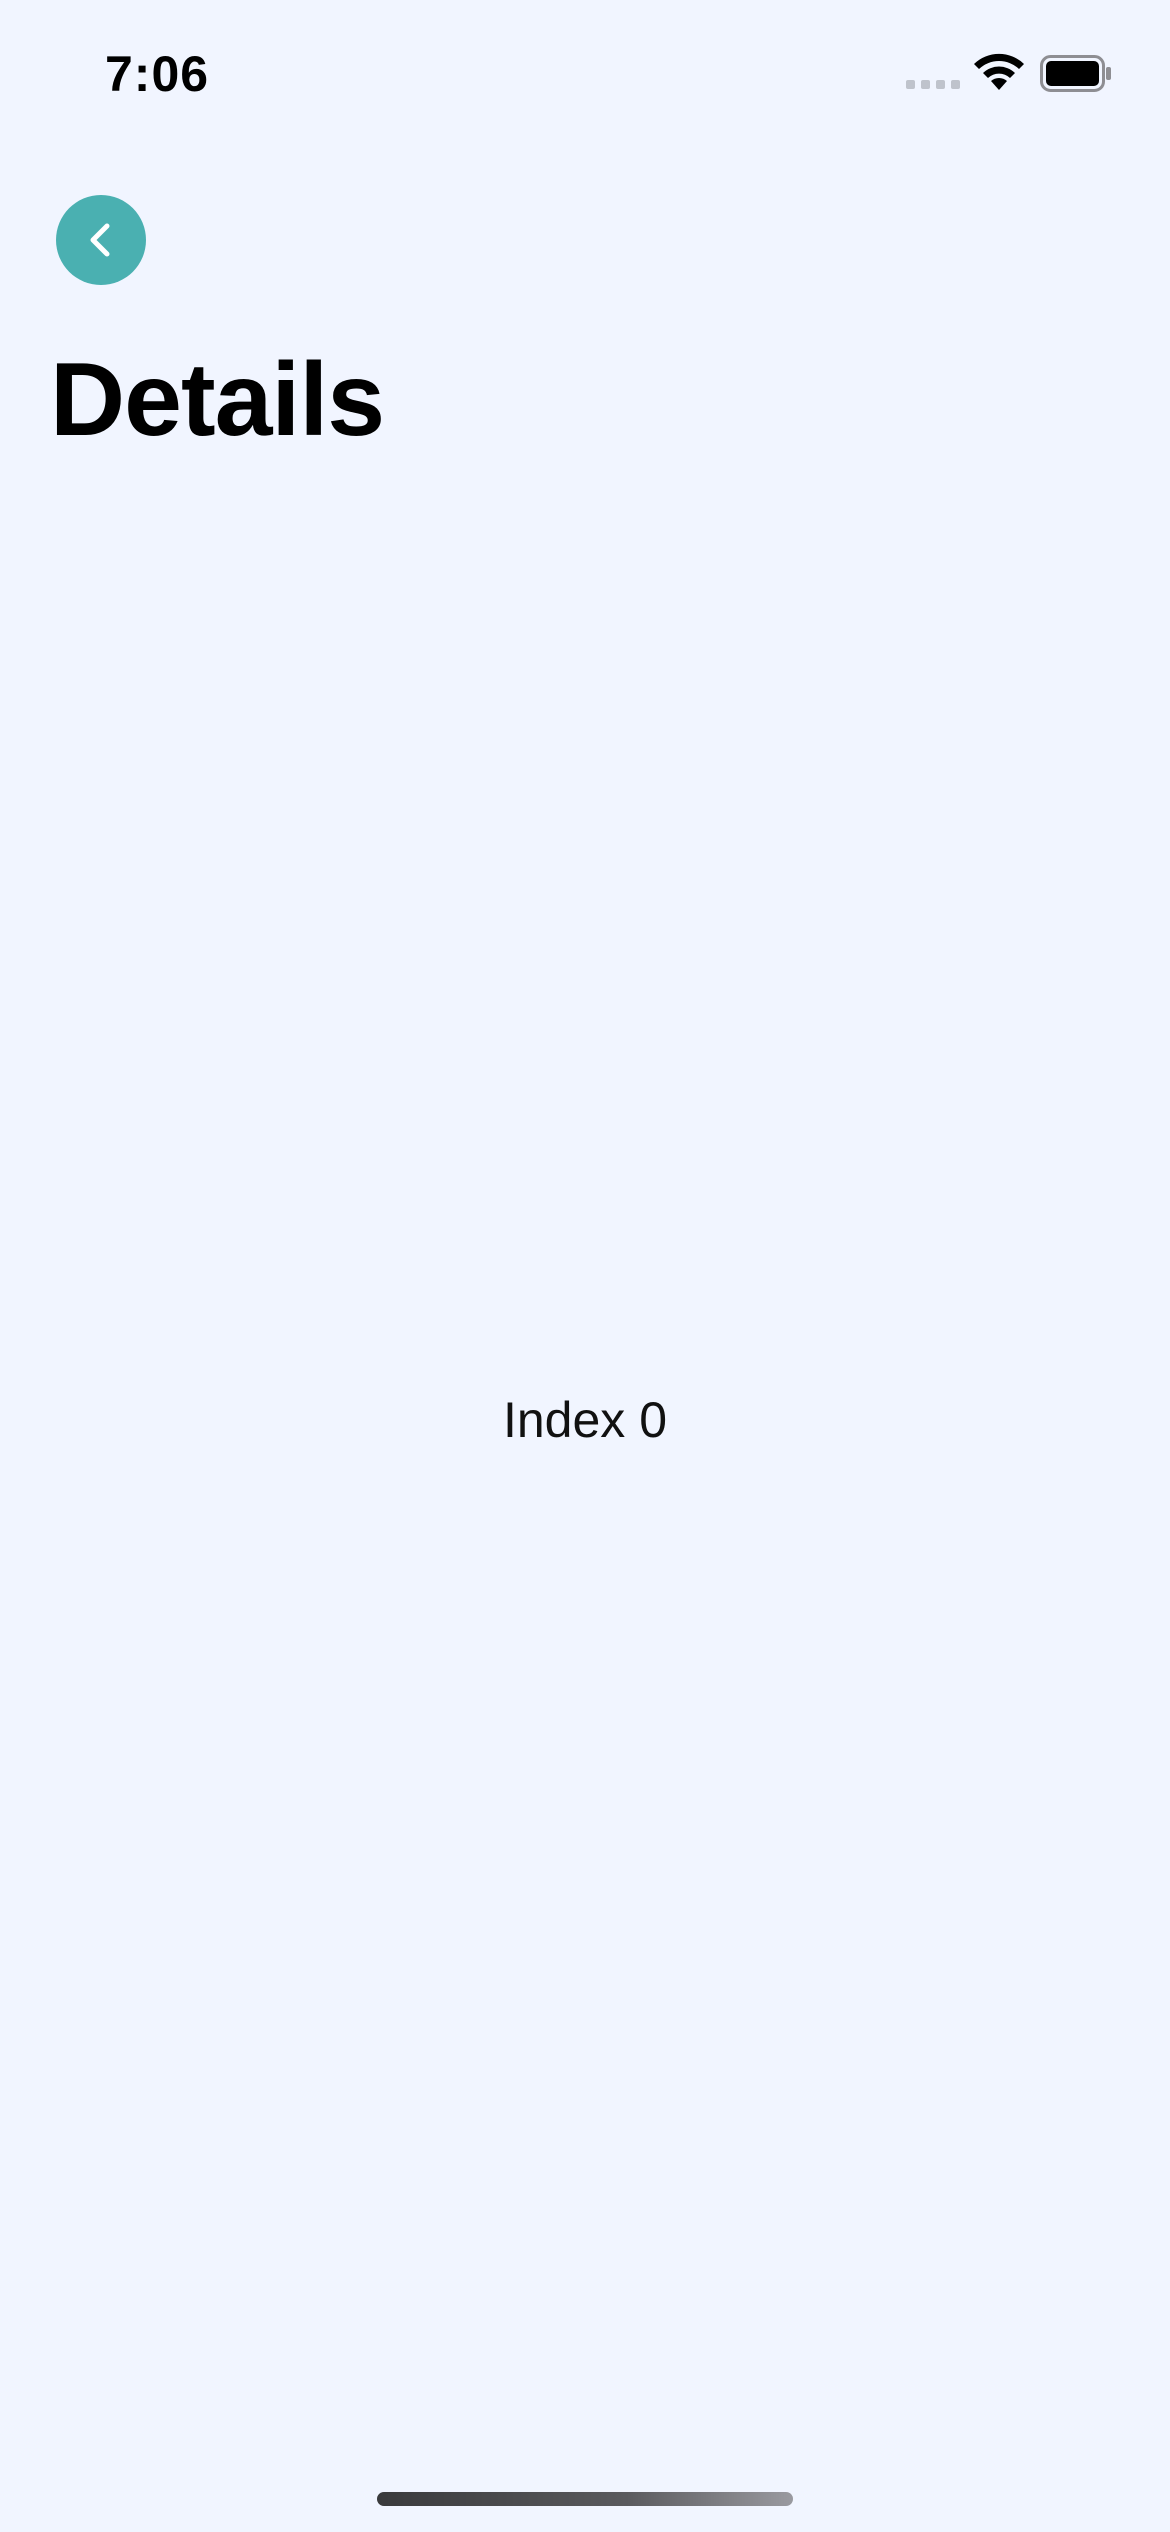  What do you see at coordinates (1075, 73) in the screenshot?
I see `battery-icon` at bounding box center [1075, 73].